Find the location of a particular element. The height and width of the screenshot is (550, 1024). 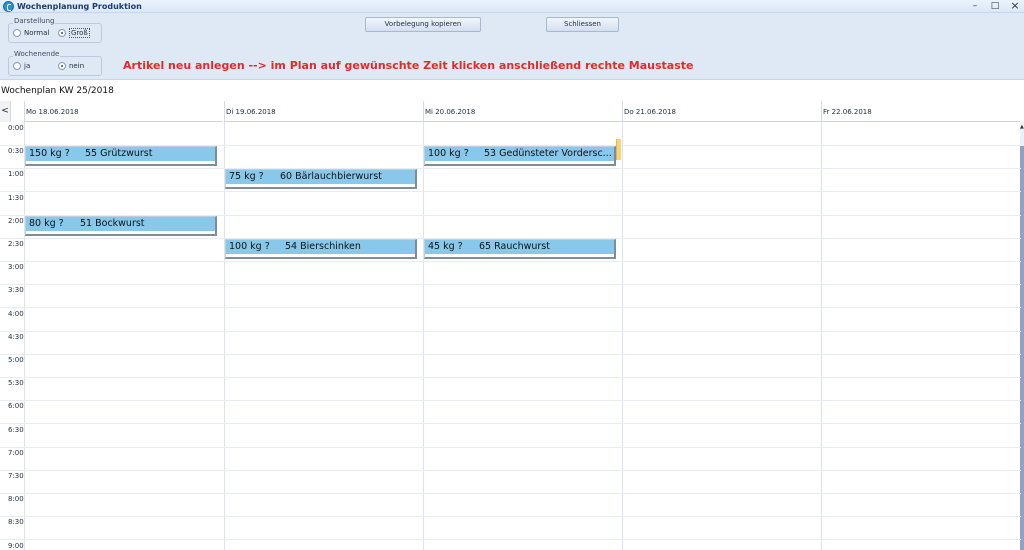

radio-nein-icon is located at coordinates (62, 66).